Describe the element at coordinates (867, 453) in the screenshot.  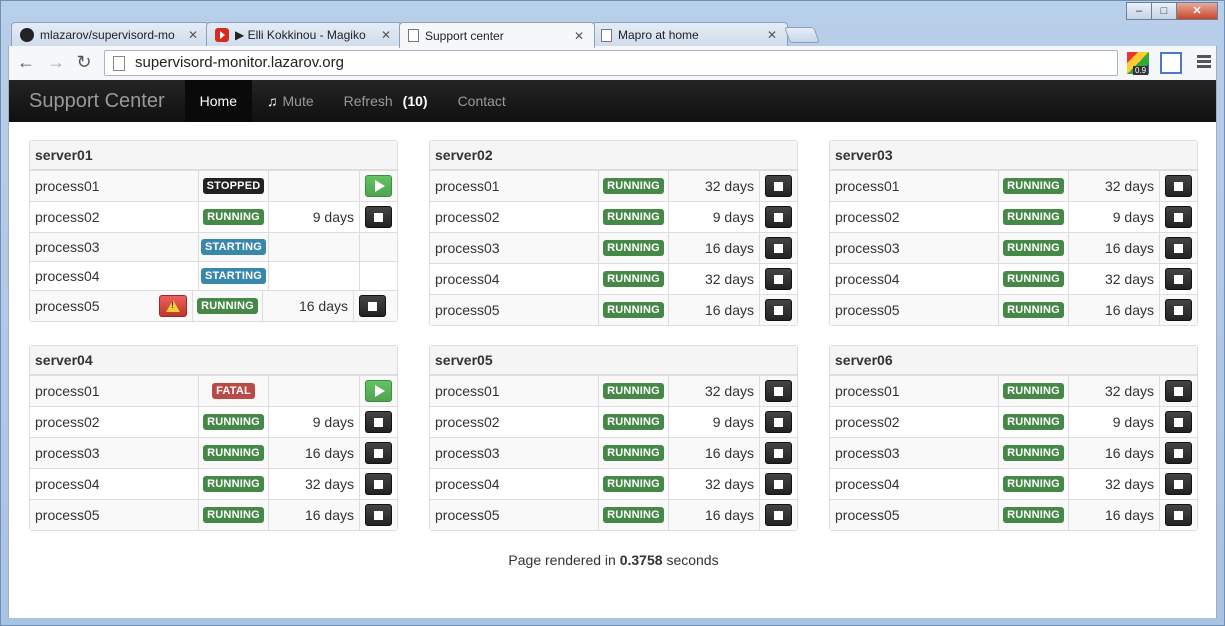
I see `process-name: process03` at that location.